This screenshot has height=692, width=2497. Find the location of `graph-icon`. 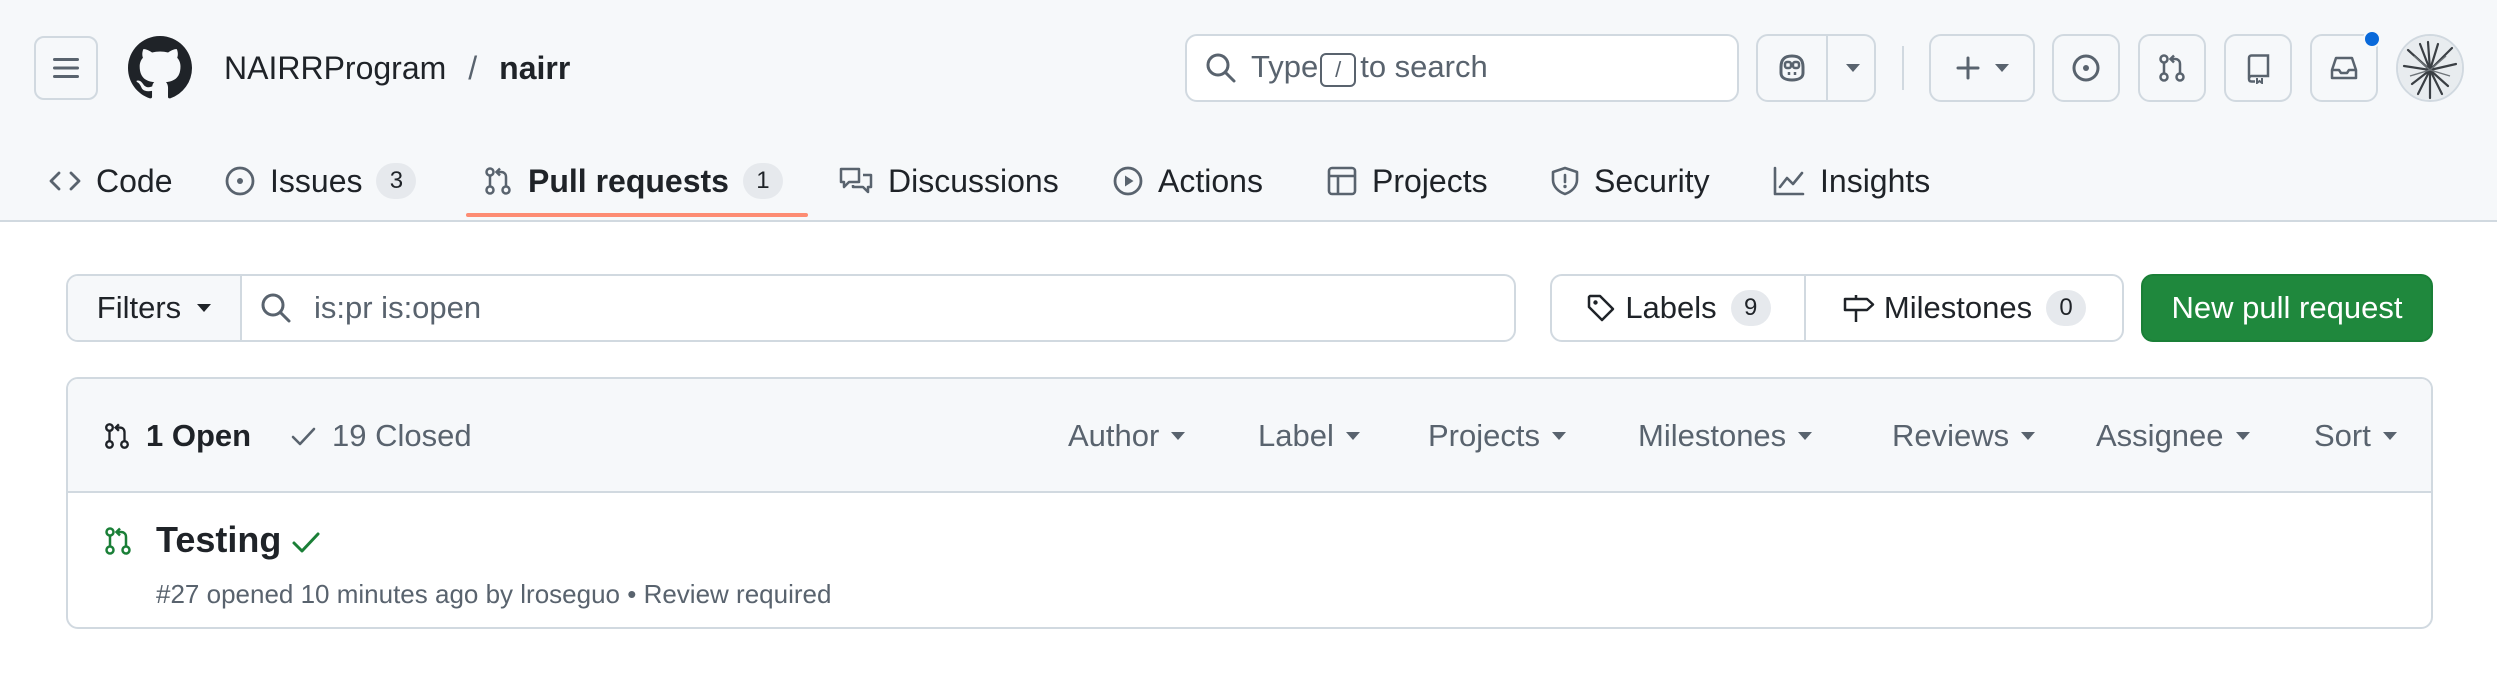

graph-icon is located at coordinates (1789, 181).